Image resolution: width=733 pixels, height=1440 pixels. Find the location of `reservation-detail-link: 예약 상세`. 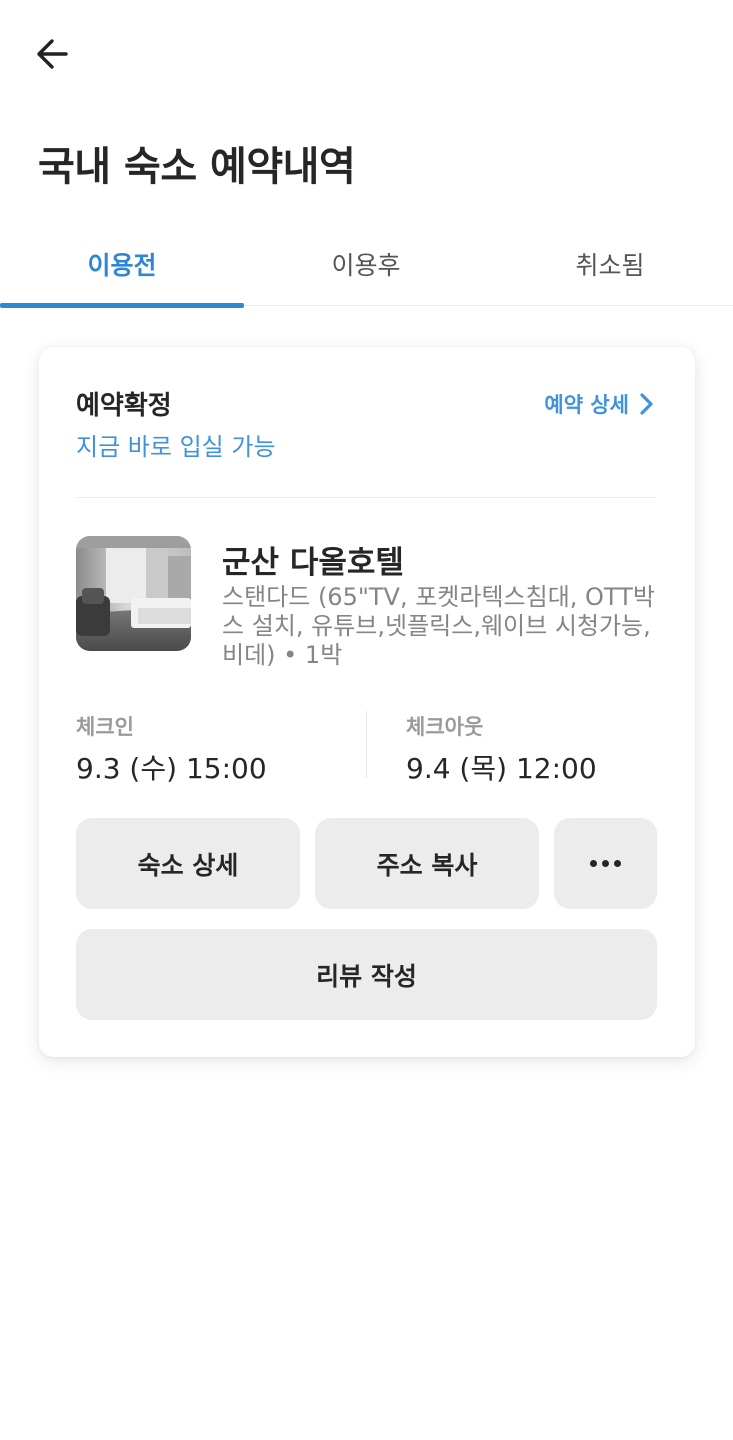

reservation-detail-link: 예약 상세 is located at coordinates (599, 404).